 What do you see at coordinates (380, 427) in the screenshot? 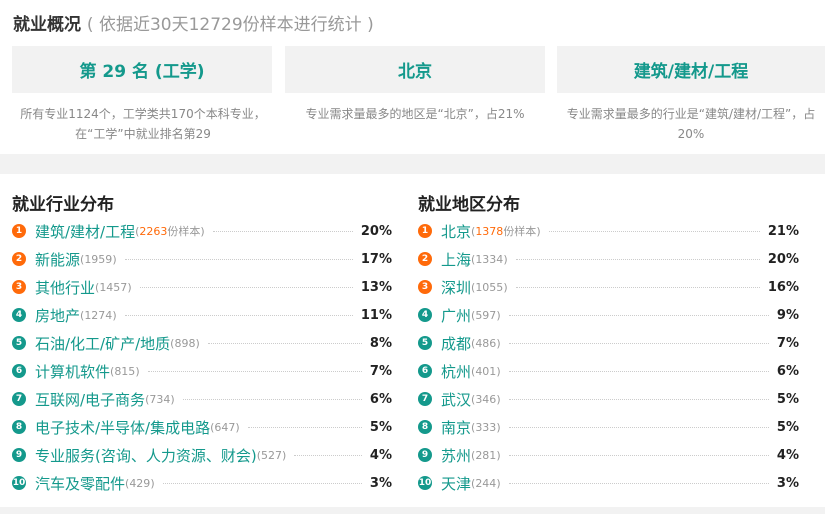
I see `percentage: 5%` at bounding box center [380, 427].